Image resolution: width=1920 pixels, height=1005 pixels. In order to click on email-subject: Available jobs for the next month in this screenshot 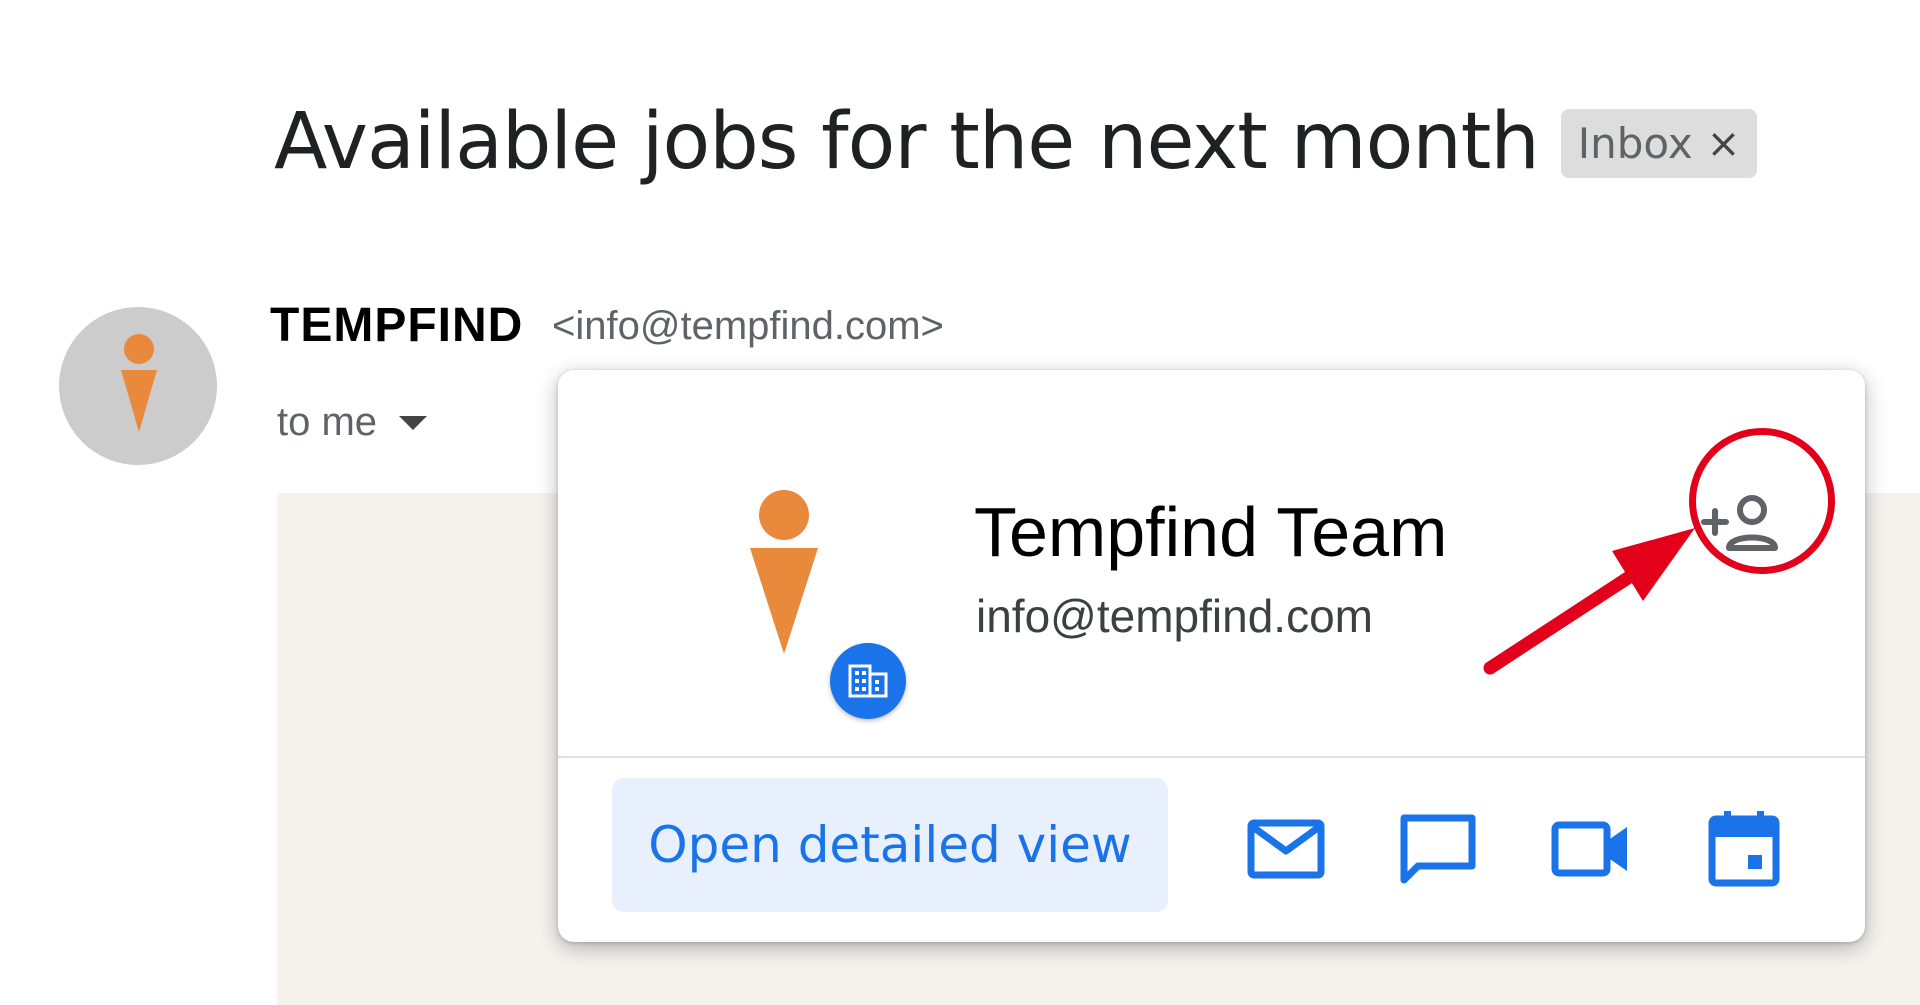, I will do `click(907, 142)`.